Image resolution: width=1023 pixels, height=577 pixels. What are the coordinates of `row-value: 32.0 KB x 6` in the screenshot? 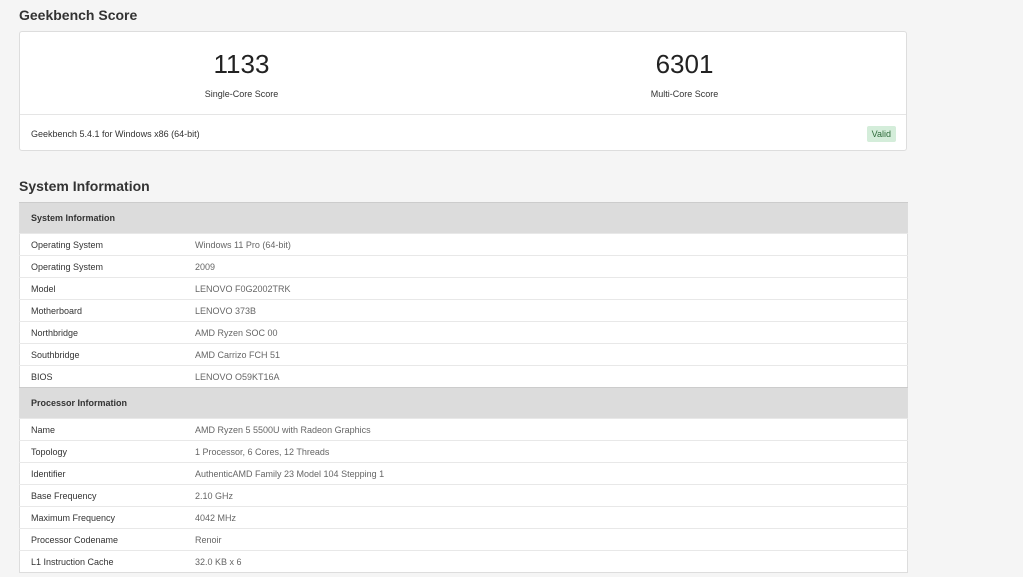 It's located at (546, 561).